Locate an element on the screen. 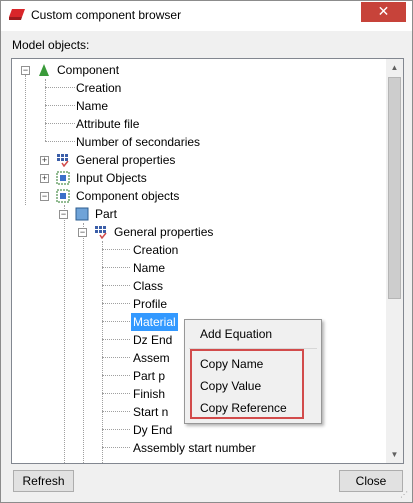 The height and width of the screenshot is (503, 413). input-objects-icon is located at coordinates (63, 178).